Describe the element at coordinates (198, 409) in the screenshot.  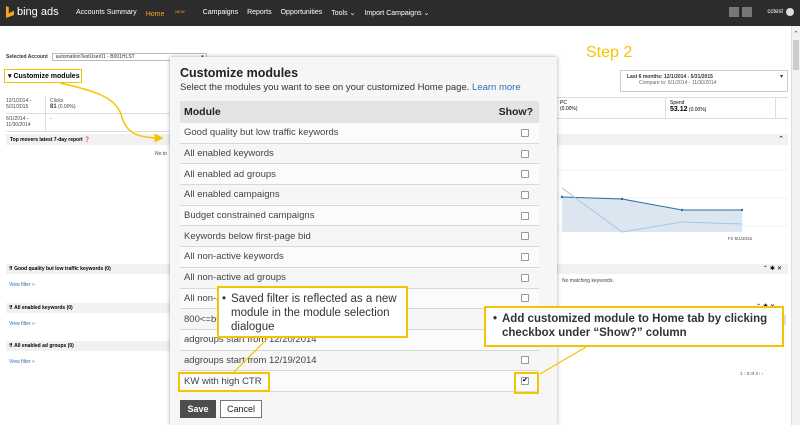
I see `save-button: Save` at that location.